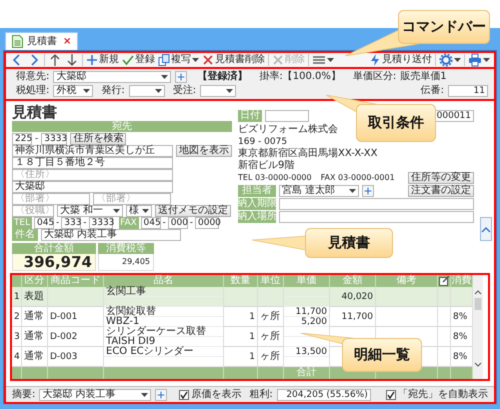 This screenshot has width=500, height=409. Describe the element at coordinates (267, 166) in the screenshot. I see `company-building: 新宿ビル9階` at that location.